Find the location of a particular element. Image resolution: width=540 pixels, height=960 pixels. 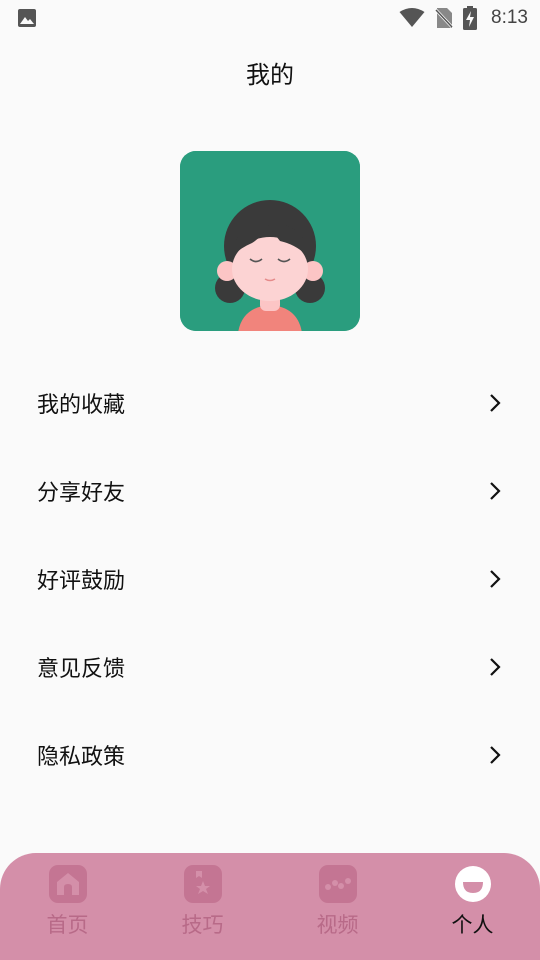

wifi-icon is located at coordinates (412, 17).